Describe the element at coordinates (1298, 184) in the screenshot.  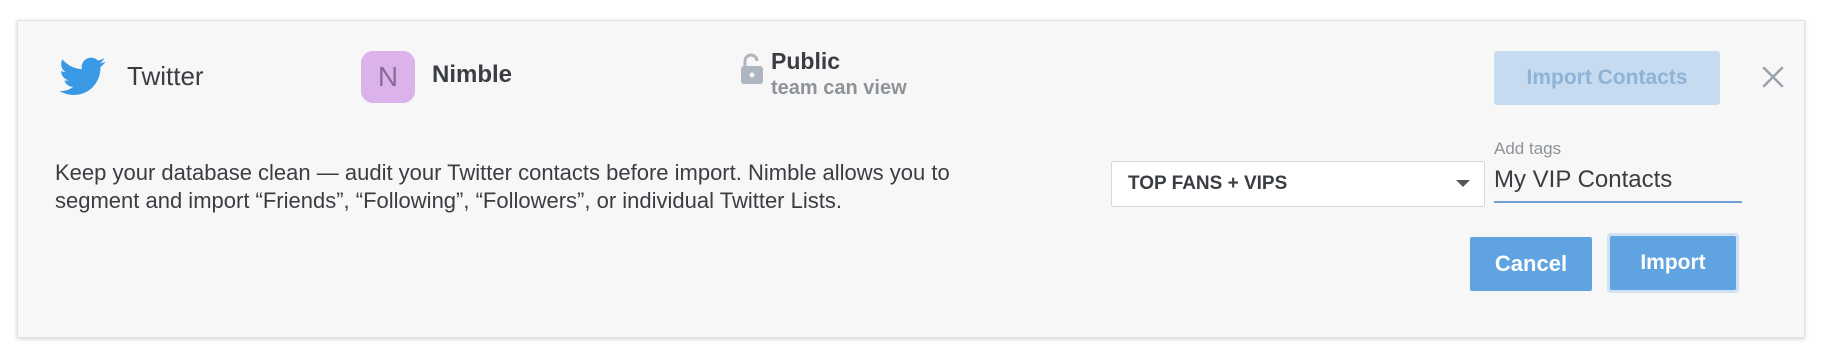
I see `segment-select: TOP FANS + VIPS` at that location.